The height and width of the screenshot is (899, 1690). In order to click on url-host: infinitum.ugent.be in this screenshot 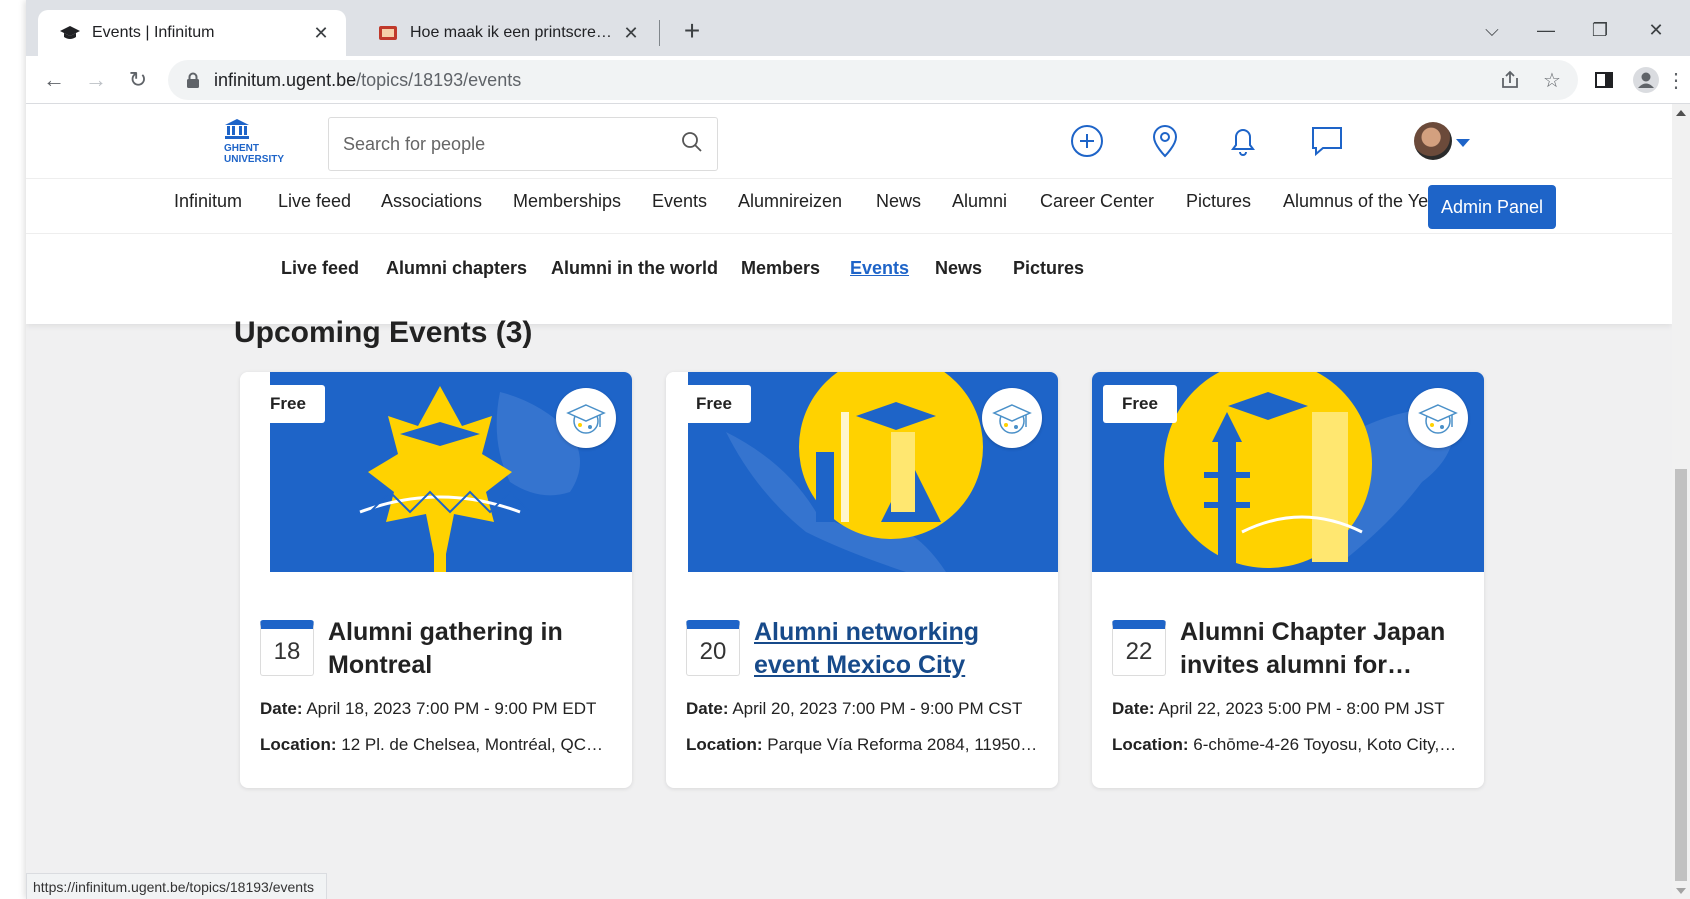, I will do `click(285, 79)`.